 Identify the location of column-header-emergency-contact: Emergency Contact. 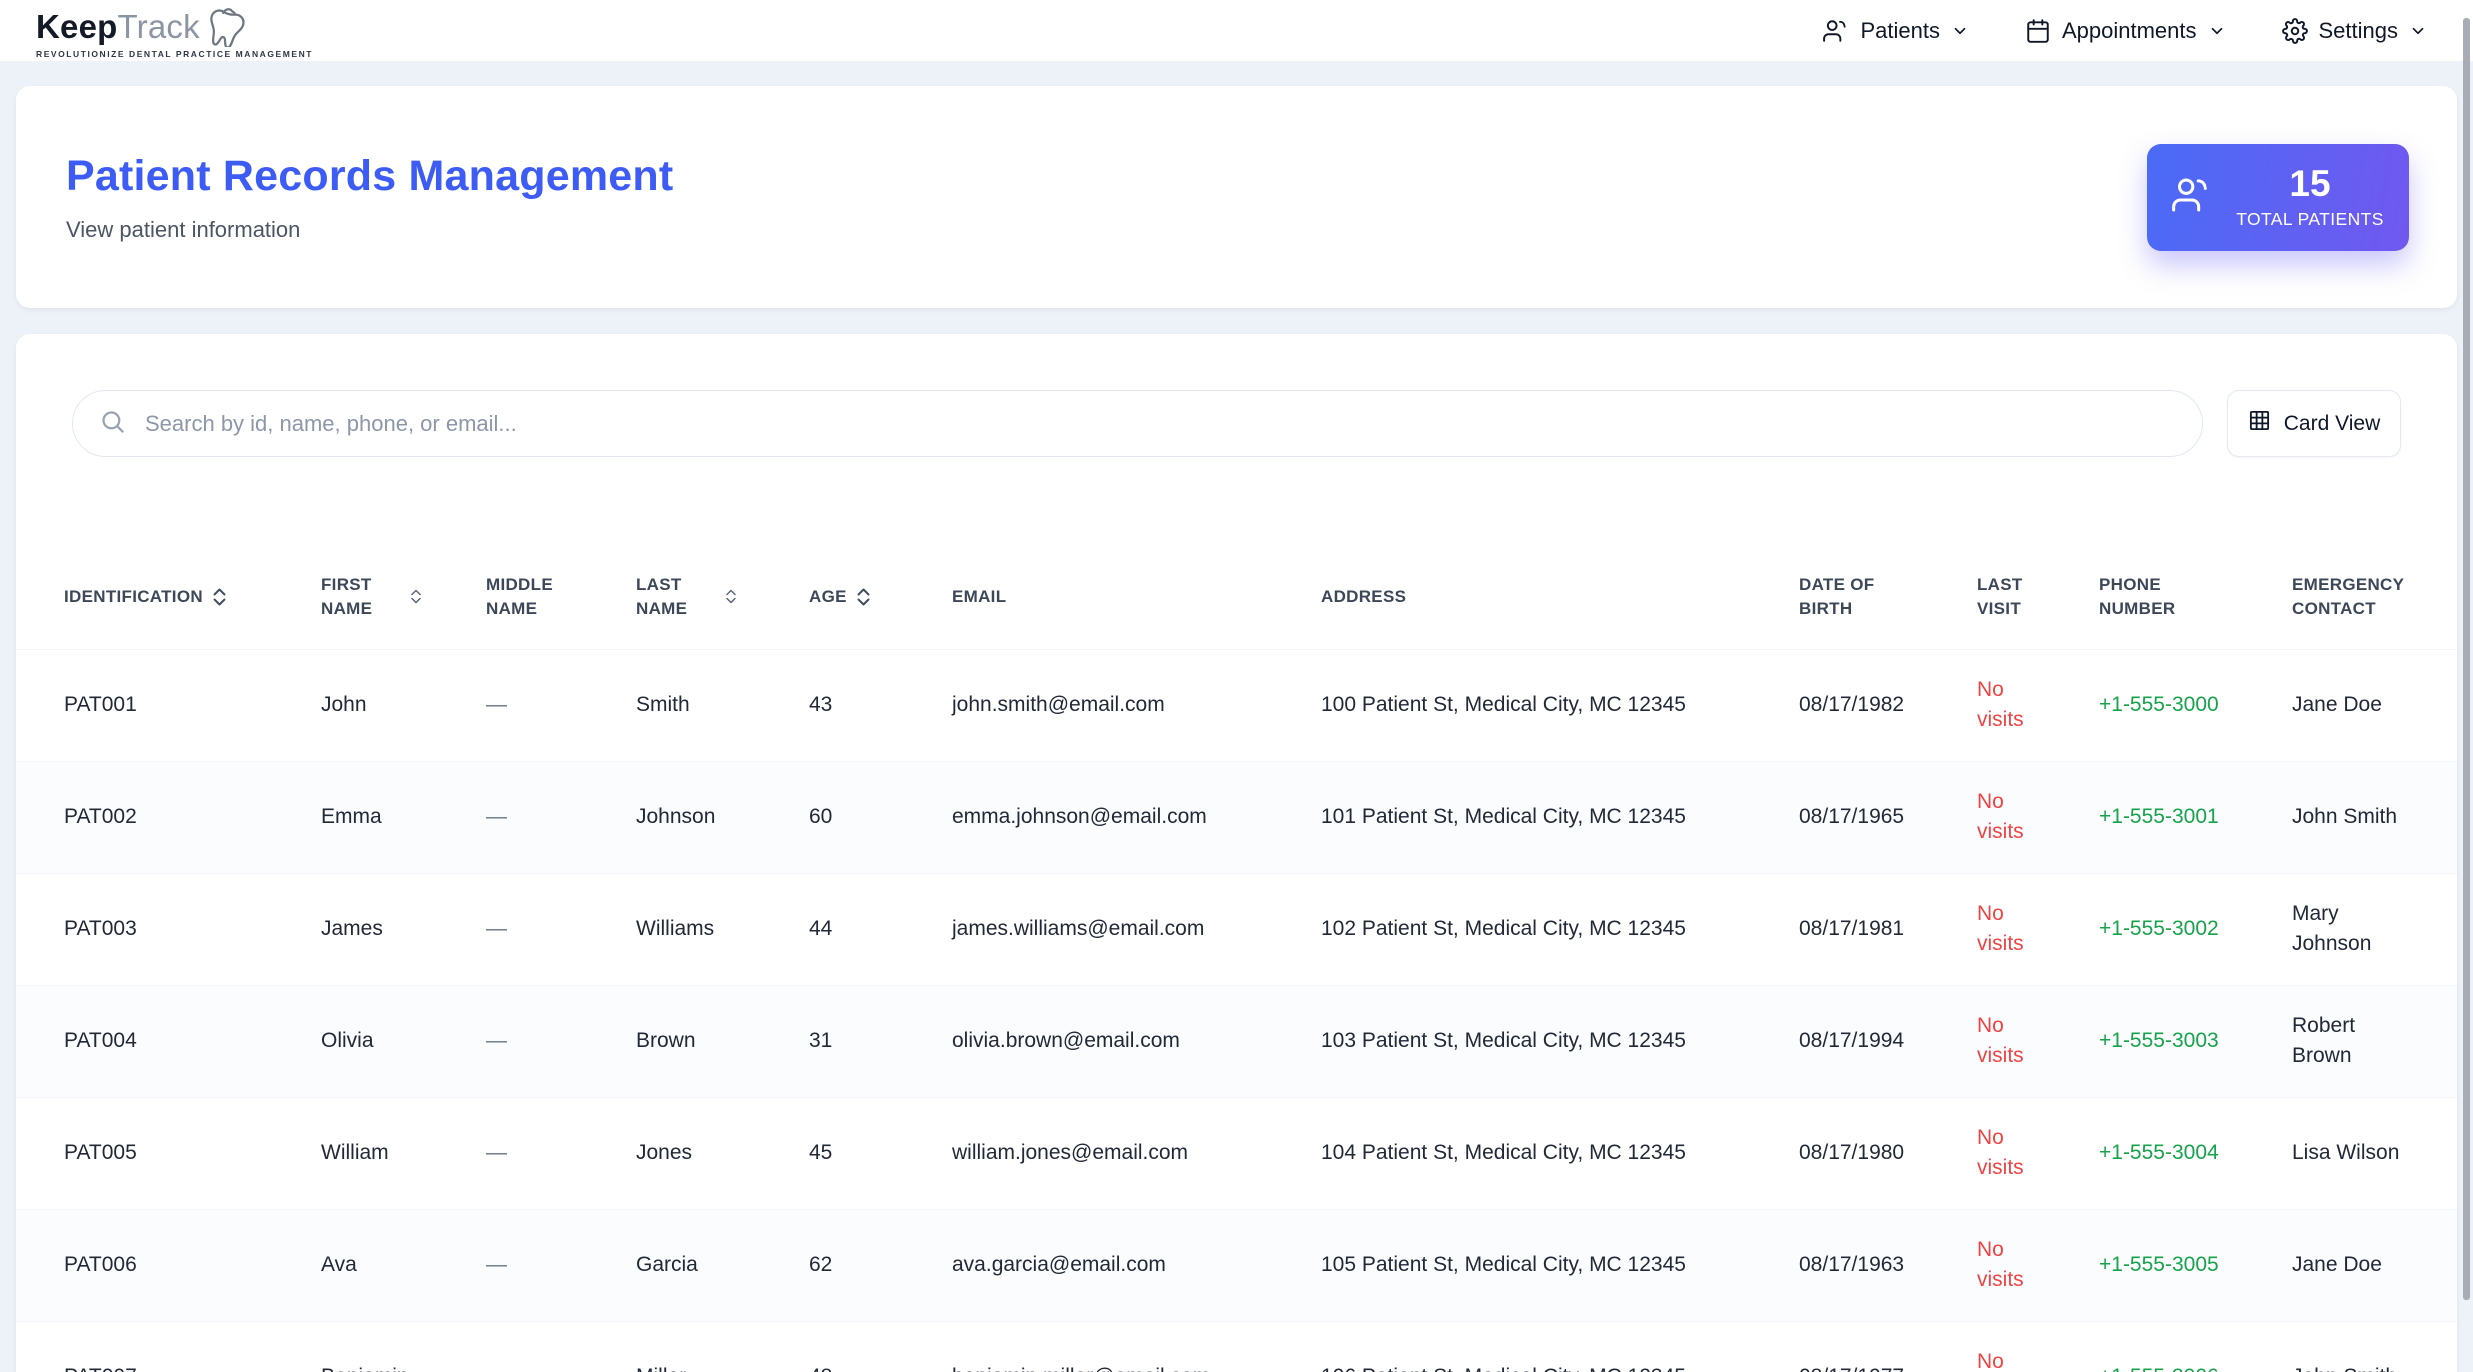
(2350, 597).